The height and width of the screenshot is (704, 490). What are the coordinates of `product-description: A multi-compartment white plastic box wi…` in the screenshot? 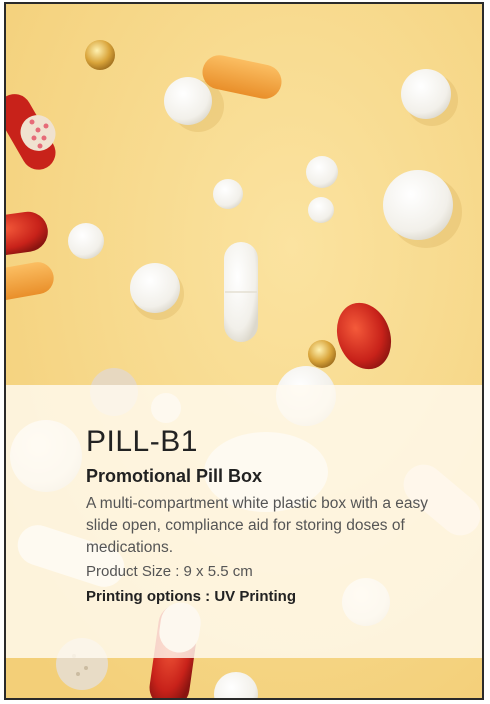 It's located at (257, 525).